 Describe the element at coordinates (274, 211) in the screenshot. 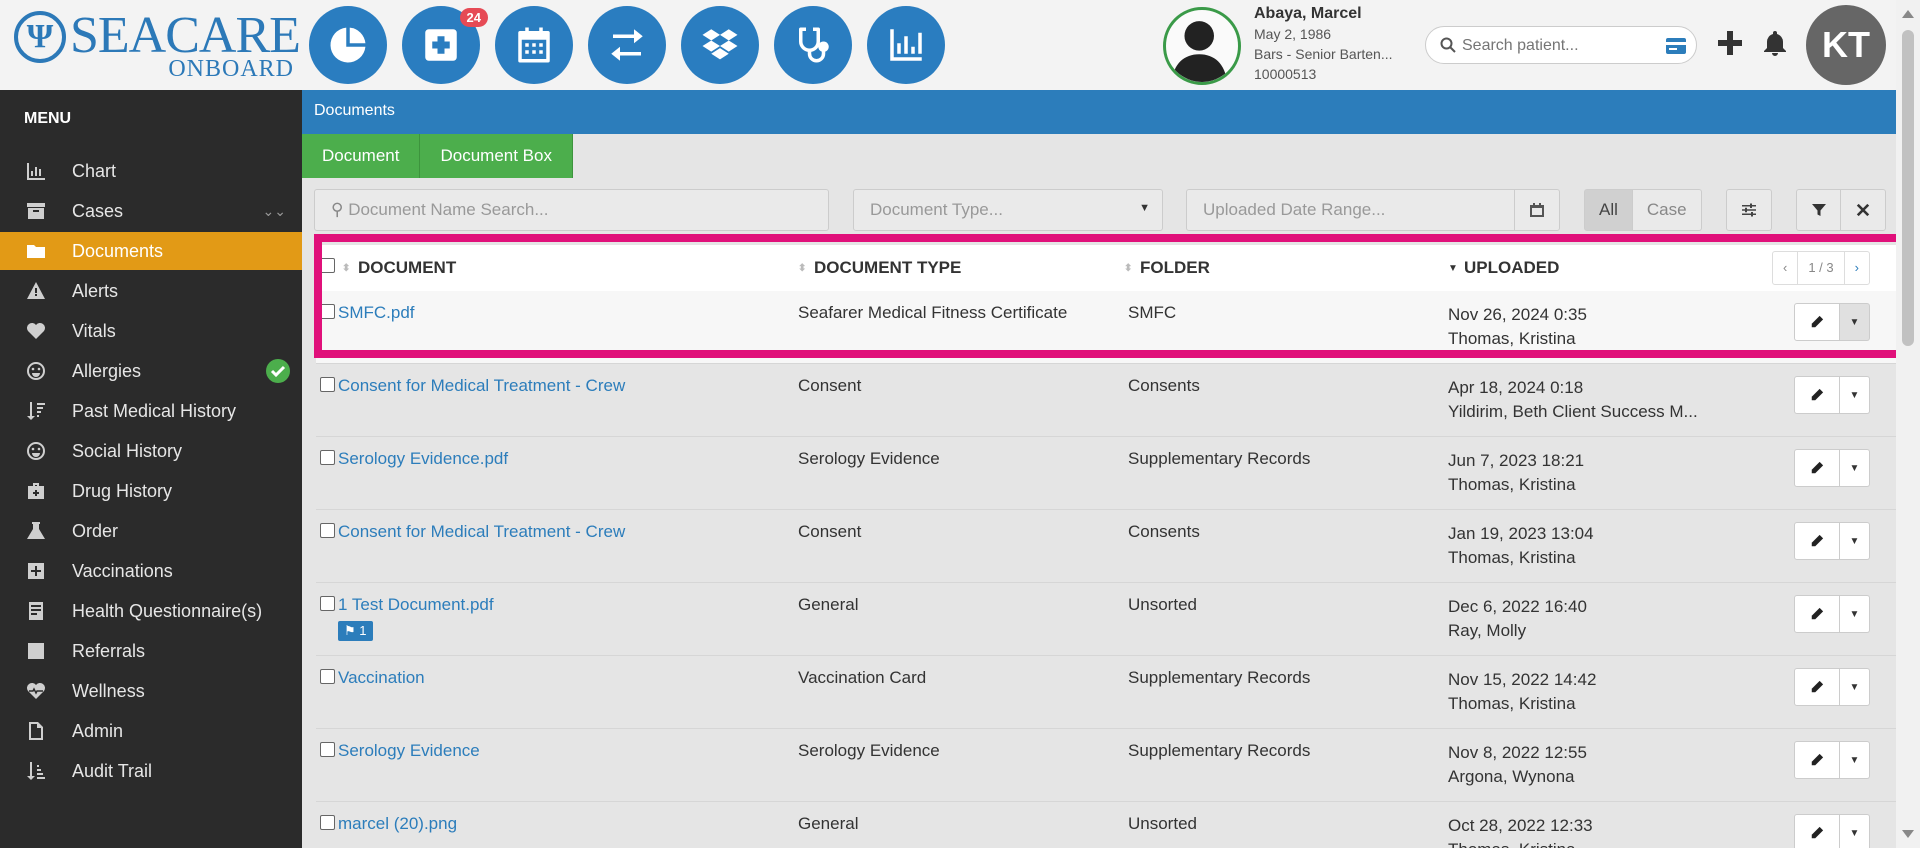

I see `chevron-down-icon: ⌄⌄` at that location.